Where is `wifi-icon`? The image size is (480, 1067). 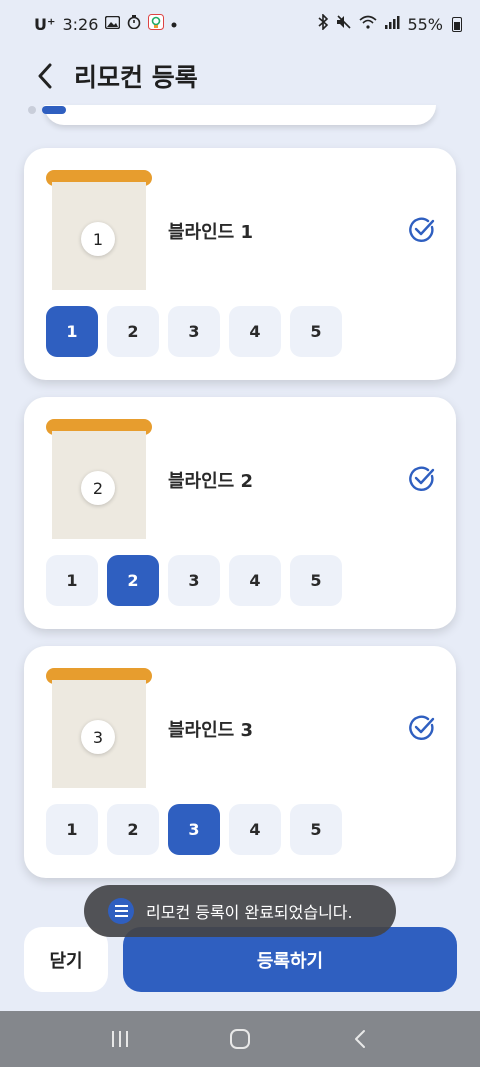 wifi-icon is located at coordinates (368, 24).